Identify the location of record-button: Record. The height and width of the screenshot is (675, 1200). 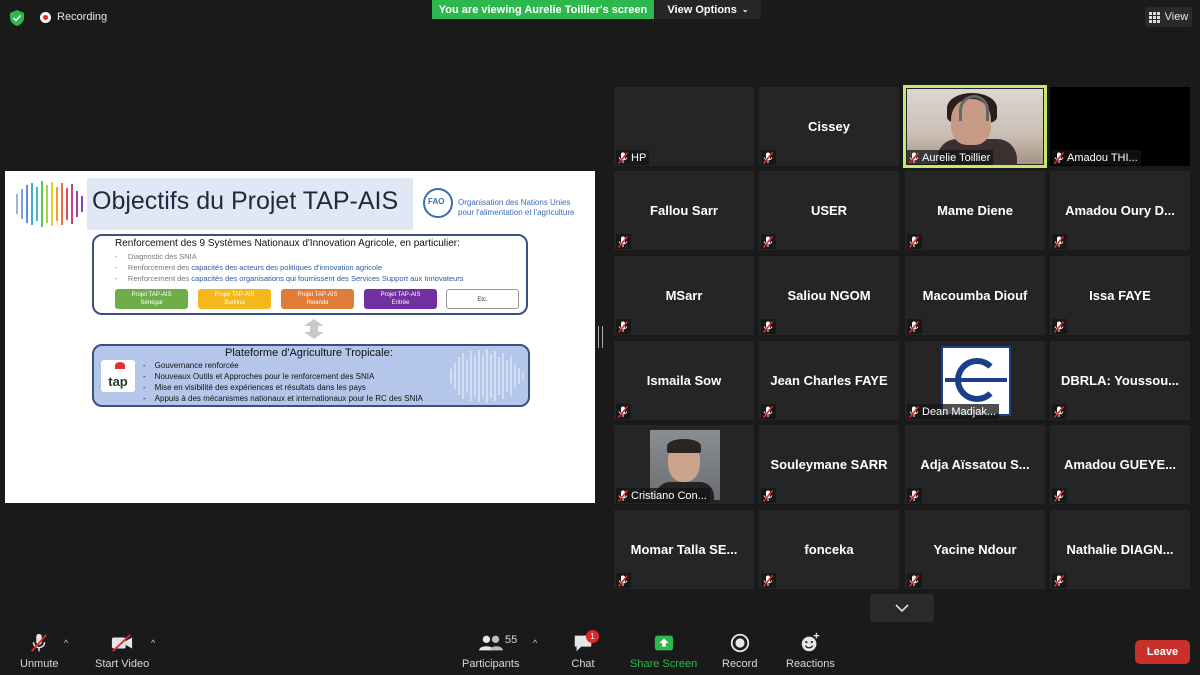
(739, 651).